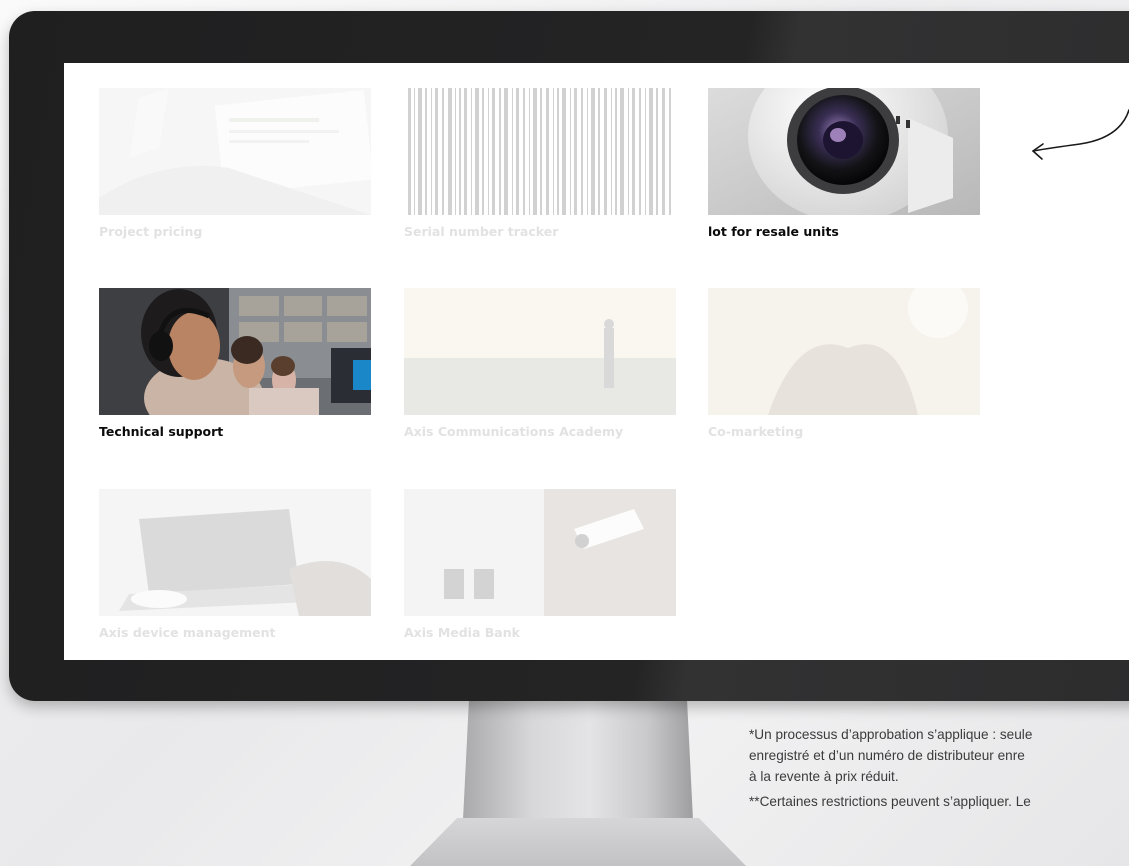  Describe the element at coordinates (756, 431) in the screenshot. I see `tile-caption: Co-marketing` at that location.